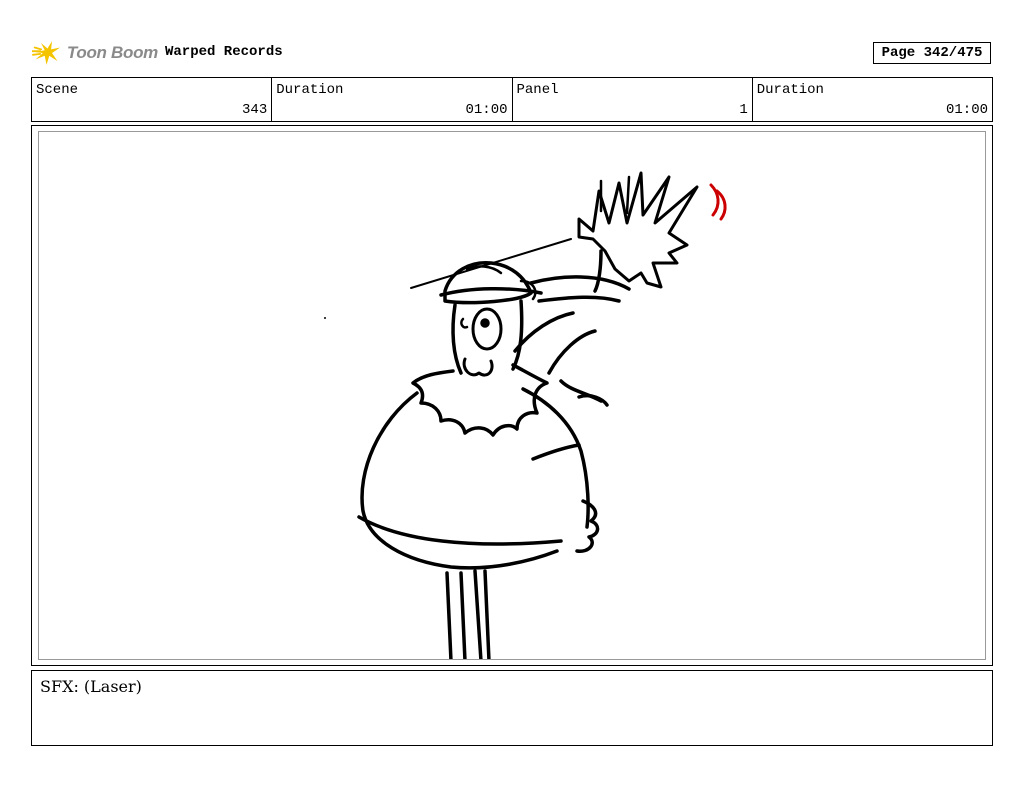  Describe the element at coordinates (932, 53) in the screenshot. I see `page-indicator: Page 342/475` at that location.